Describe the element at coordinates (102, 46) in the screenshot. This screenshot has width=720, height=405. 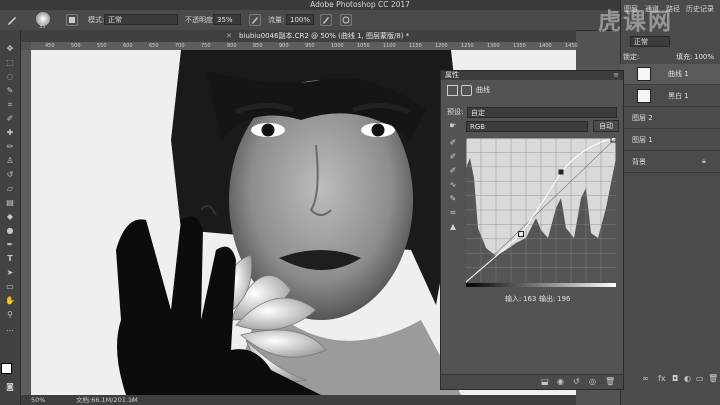
I see `ruler-tick-label: 550` at that location.